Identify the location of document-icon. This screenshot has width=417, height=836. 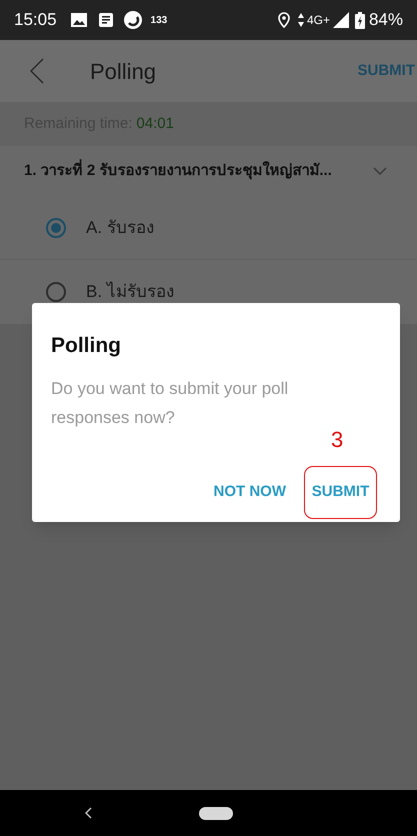
(105, 20).